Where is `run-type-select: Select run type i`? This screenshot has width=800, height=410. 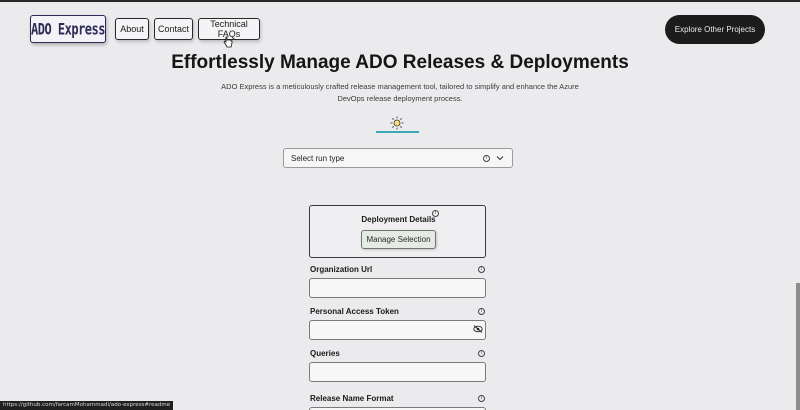
run-type-select: Select run type i is located at coordinates (398, 158).